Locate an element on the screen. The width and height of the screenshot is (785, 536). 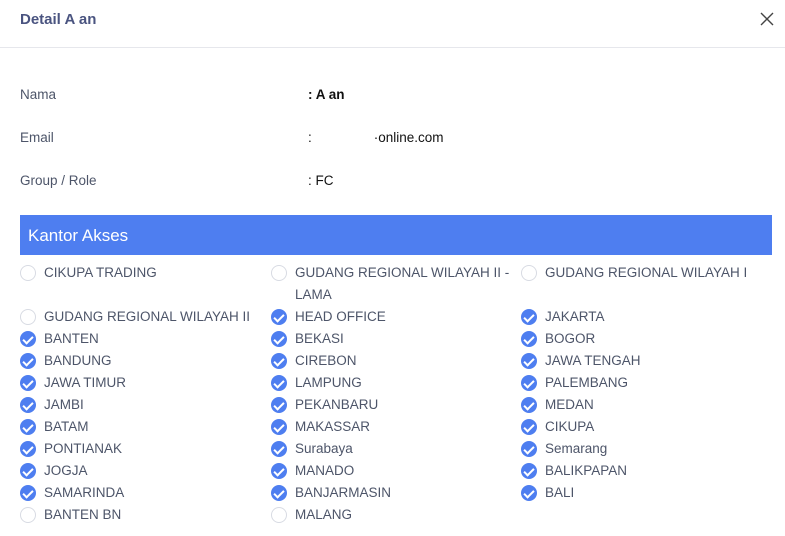
office-item: HEAD OFFICE is located at coordinates (391, 317).